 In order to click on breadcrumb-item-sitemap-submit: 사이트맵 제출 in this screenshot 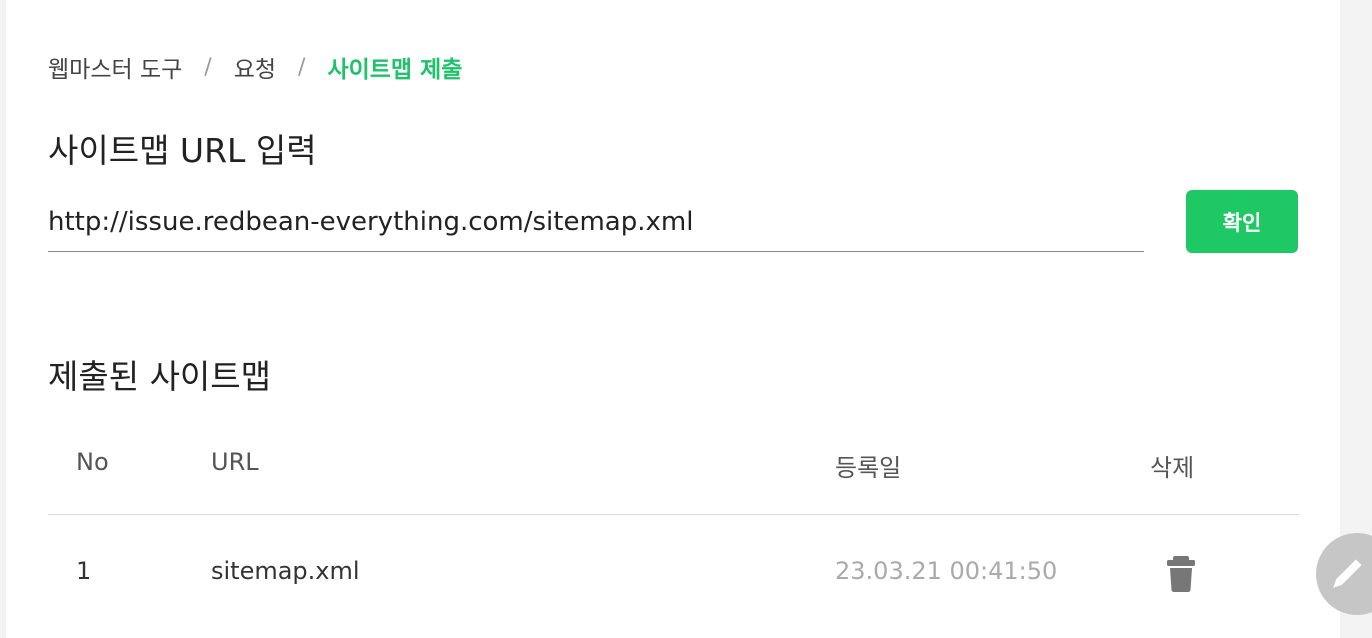, I will do `click(395, 70)`.